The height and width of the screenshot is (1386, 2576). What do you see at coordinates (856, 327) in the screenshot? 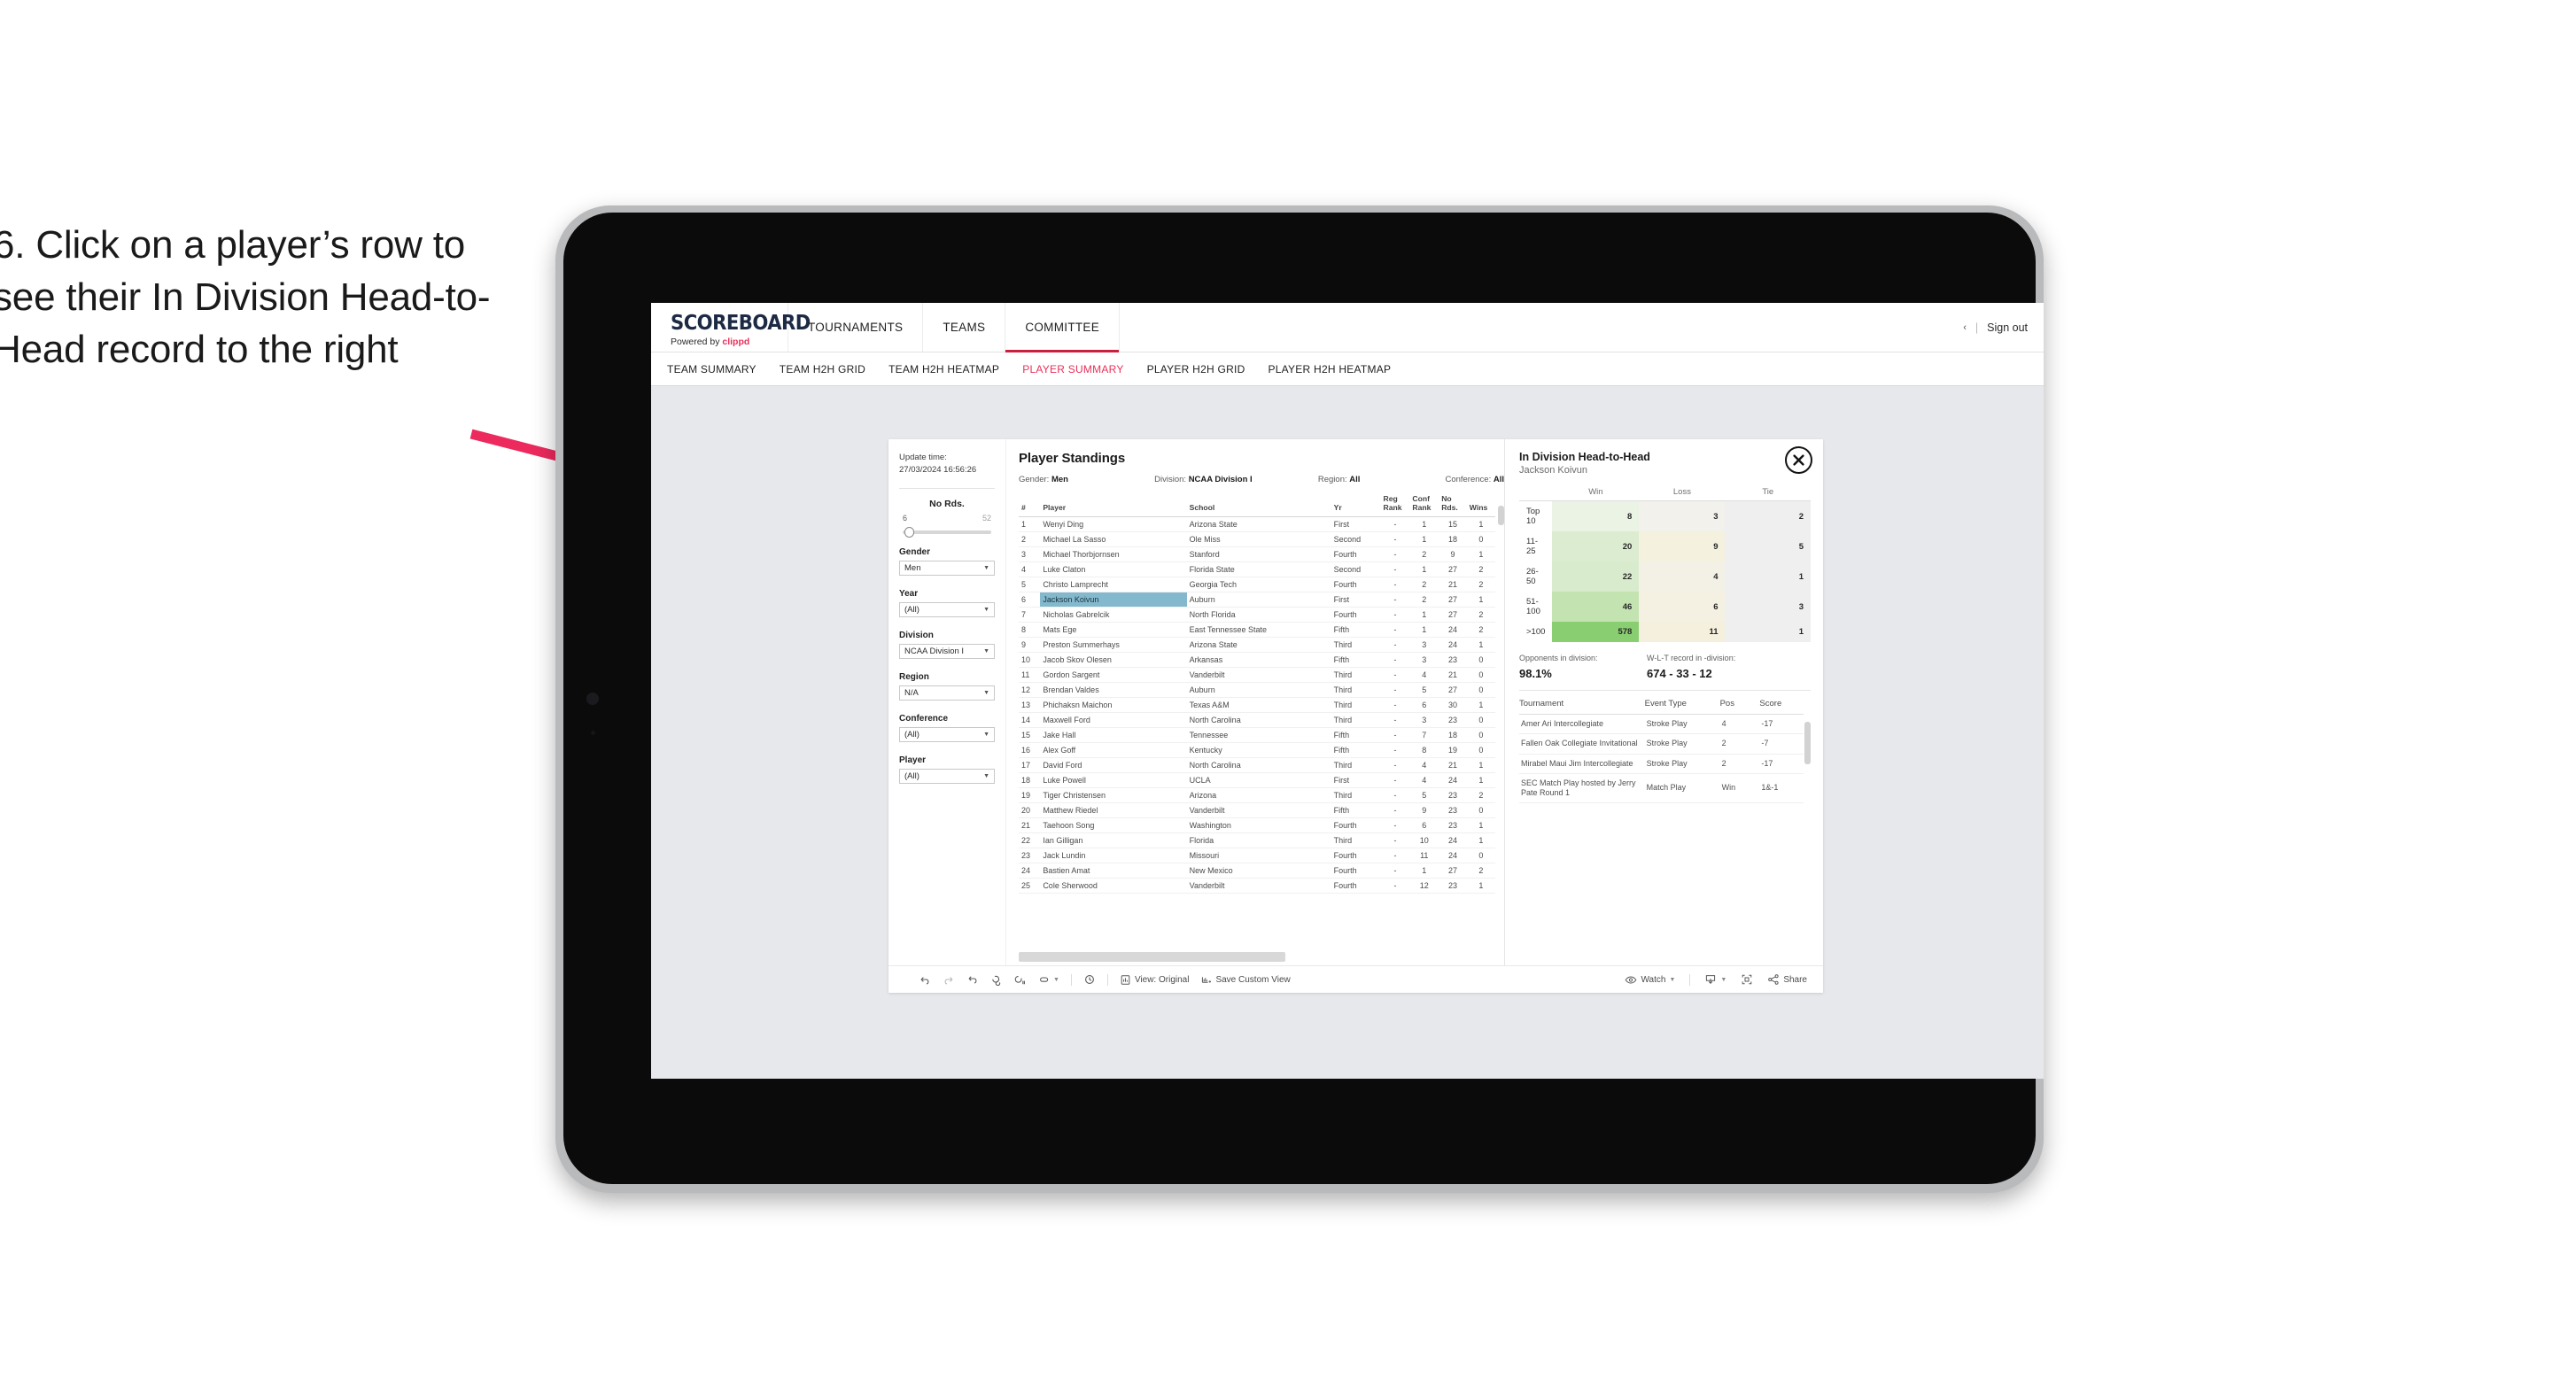
I see `nav-tournaments: TOURNAMENTS` at bounding box center [856, 327].